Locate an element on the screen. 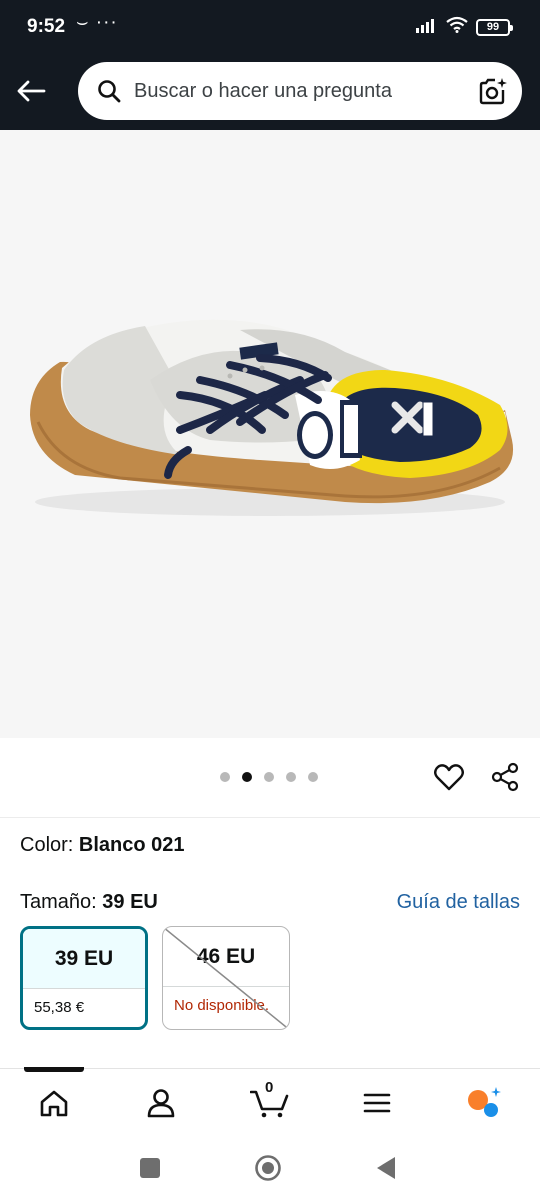 Image resolution: width=540 pixels, height=1200 pixels. size-option-39: 39 EU 55,38 € is located at coordinates (84, 978).